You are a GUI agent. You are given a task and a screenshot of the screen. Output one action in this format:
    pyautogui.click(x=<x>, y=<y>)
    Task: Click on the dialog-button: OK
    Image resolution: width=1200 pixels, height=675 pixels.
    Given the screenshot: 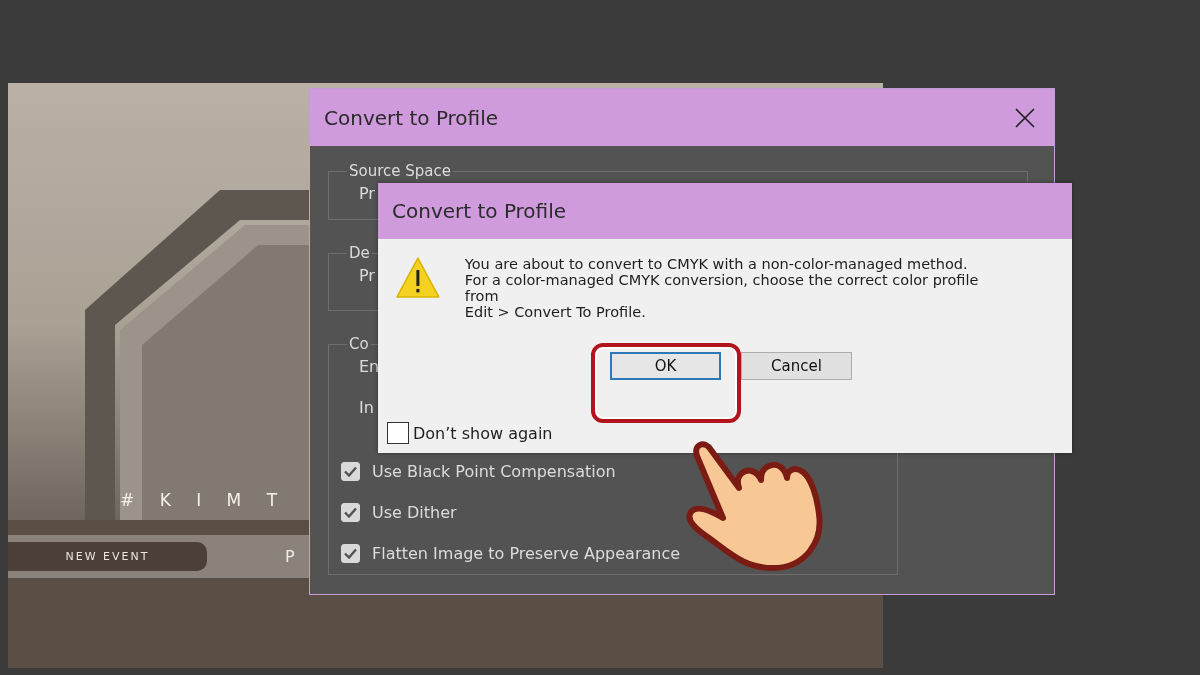 What is the action you would take?
    pyautogui.click(x=665, y=366)
    